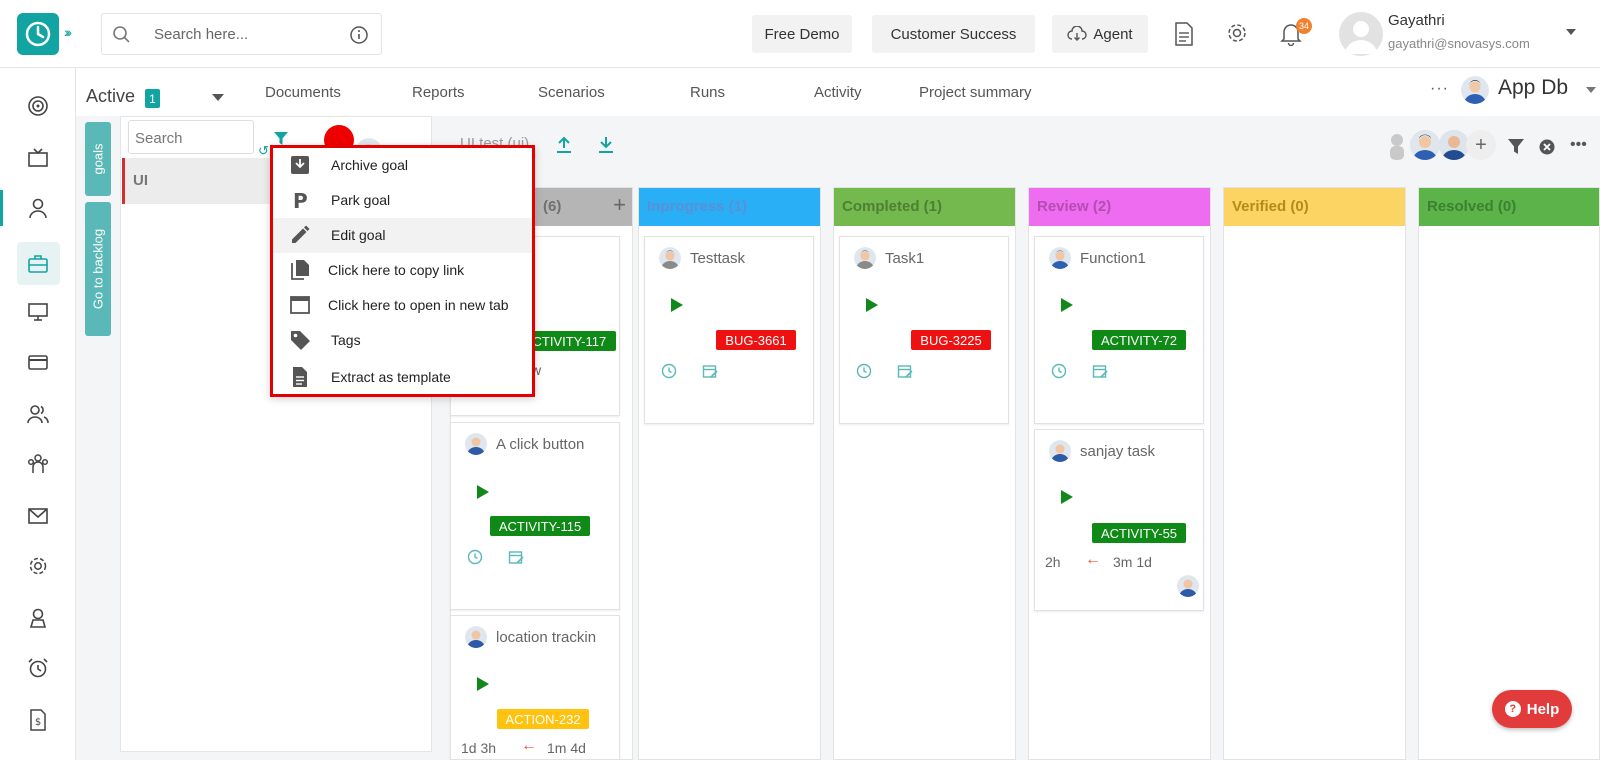 The image size is (1600, 760). What do you see at coordinates (38, 264) in the screenshot?
I see `nav-projects-briefcase-icon` at bounding box center [38, 264].